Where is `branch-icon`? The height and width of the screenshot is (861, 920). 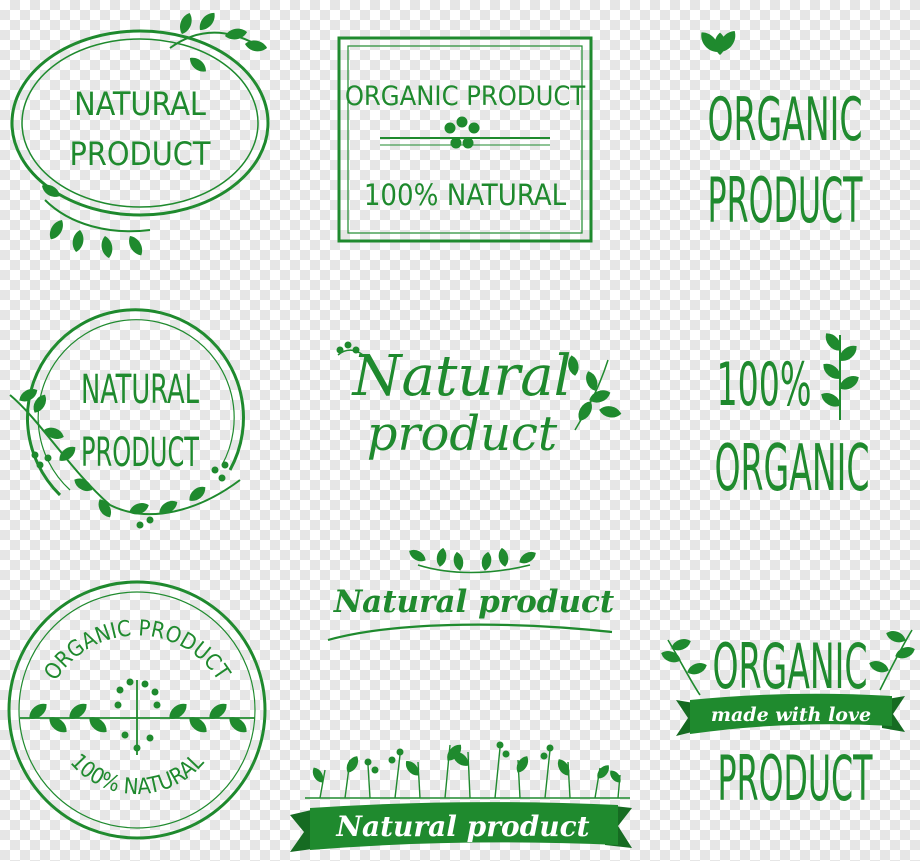
branch-icon is located at coordinates (840, 375).